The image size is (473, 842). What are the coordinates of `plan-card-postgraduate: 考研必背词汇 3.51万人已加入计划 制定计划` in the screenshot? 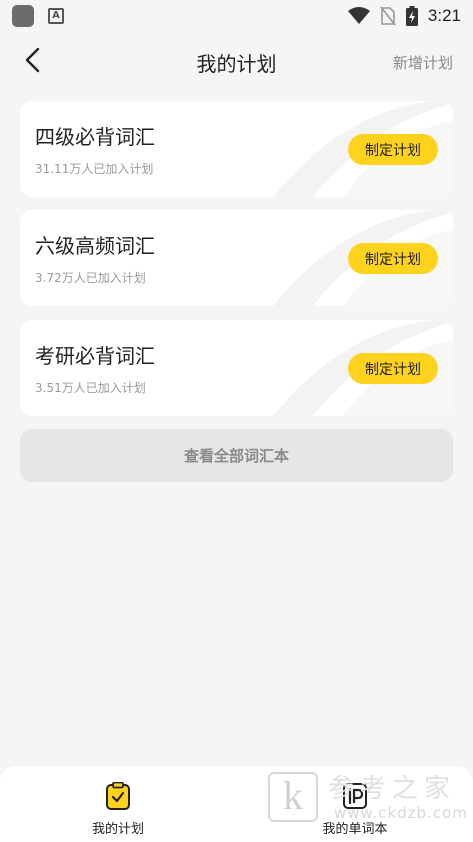 It's located at (236, 368).